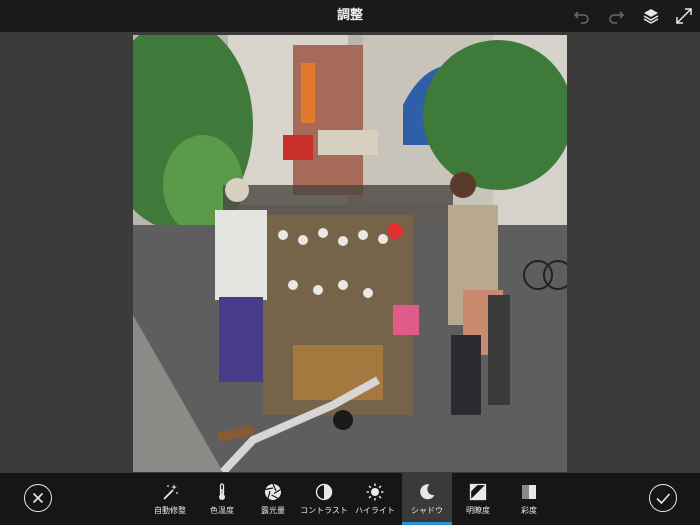 Image resolution: width=700 pixels, height=525 pixels. Describe the element at coordinates (273, 492) in the screenshot. I see `aperture-icon` at that location.